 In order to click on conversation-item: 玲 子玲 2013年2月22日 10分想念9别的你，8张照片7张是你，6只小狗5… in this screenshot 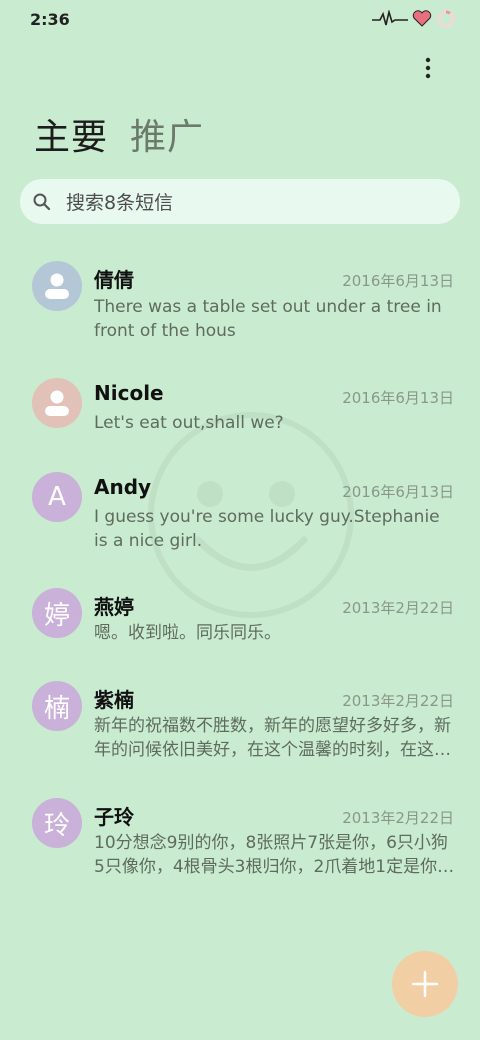, I will do `click(240, 843)`.